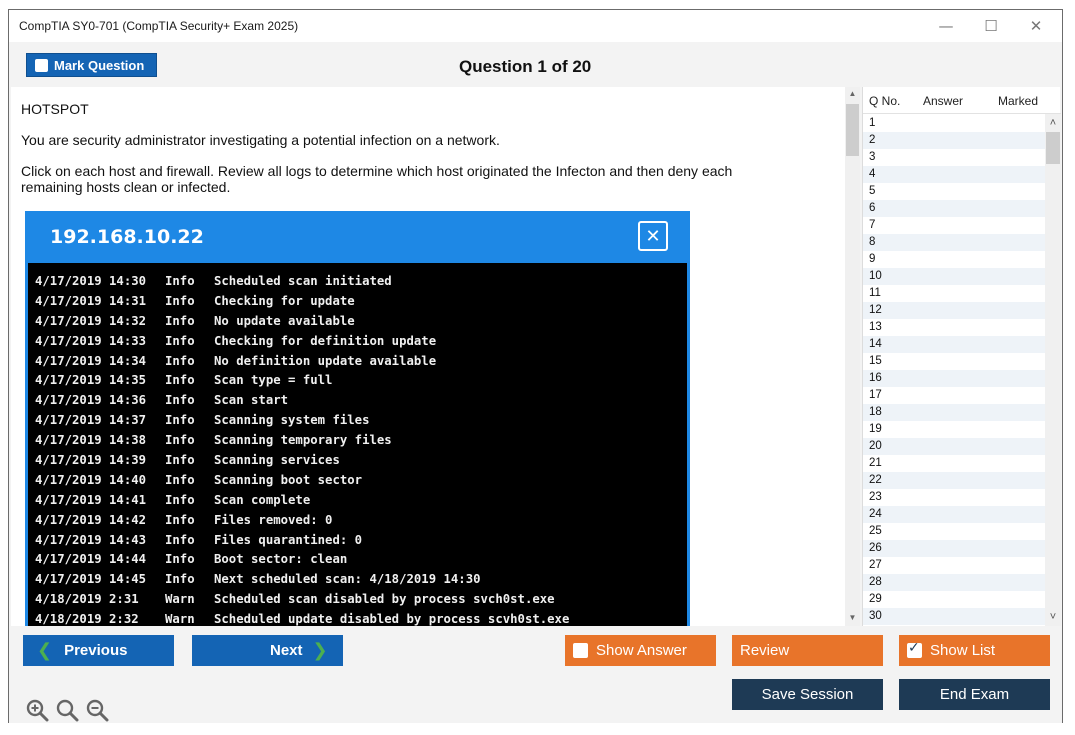 The width and height of the screenshot is (1075, 735). Describe the element at coordinates (991, 26) in the screenshot. I see `maximize-button: ☐` at that location.